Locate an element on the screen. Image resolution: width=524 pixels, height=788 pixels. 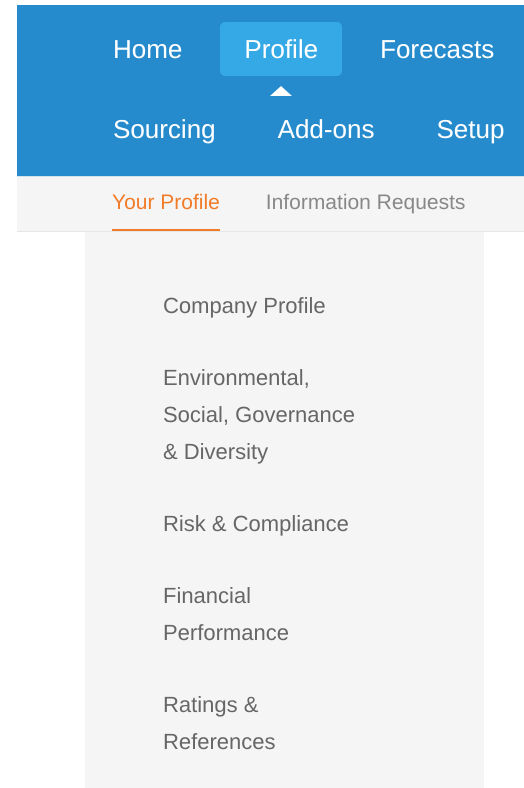
nav-tab: Profile is located at coordinates (281, 49).